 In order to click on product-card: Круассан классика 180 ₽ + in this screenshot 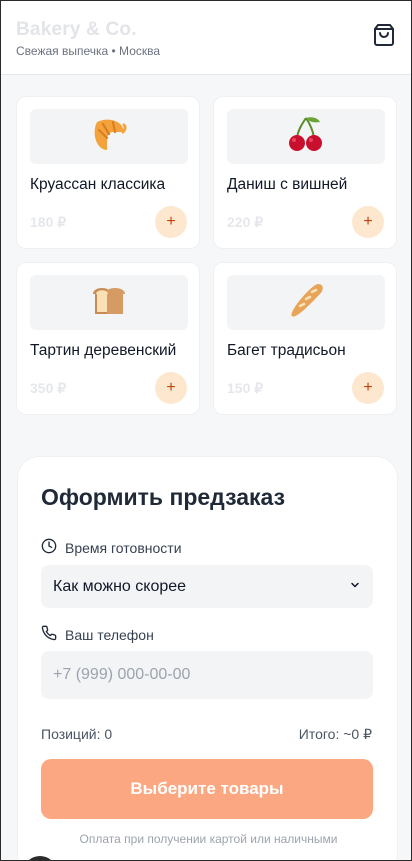, I will do `click(108, 172)`.